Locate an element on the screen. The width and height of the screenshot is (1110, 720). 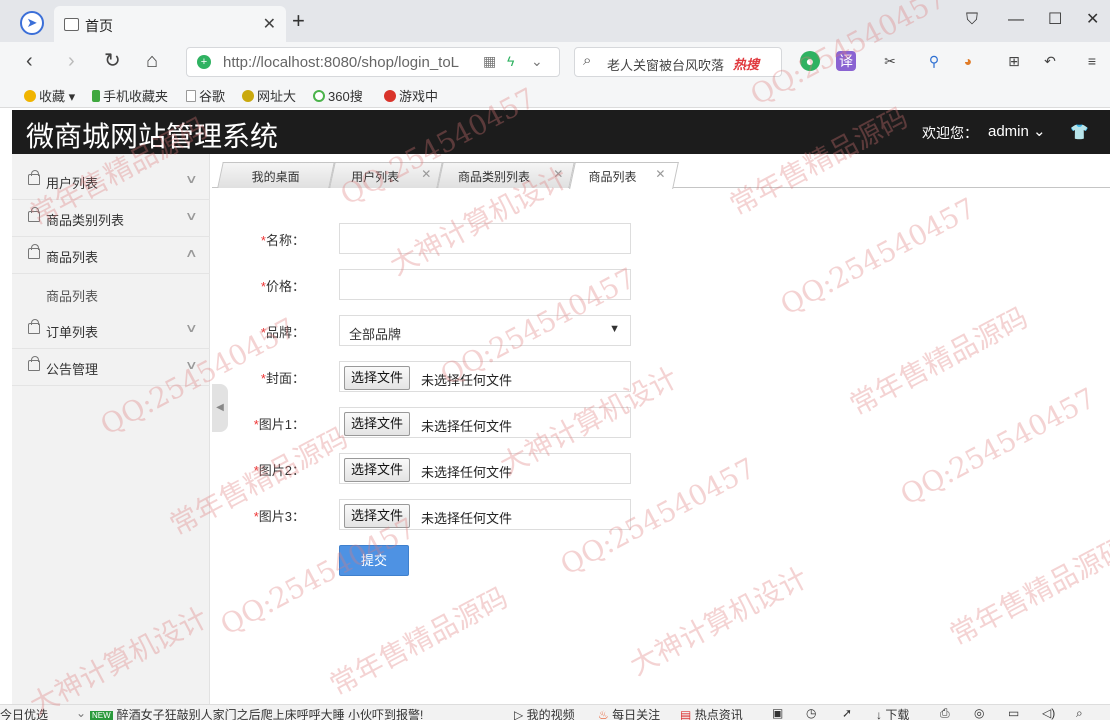
status-news: NEW 醉酒女子狂敲别人家门之后爬上床呼呼大睡 小伙吓到报警! is located at coordinates (256, 713).